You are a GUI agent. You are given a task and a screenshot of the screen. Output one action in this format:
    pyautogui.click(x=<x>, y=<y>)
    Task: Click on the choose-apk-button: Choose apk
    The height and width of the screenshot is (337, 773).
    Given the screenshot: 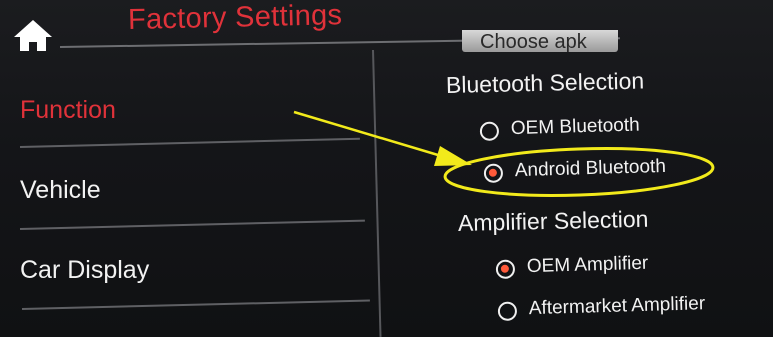 What is the action you would take?
    pyautogui.click(x=540, y=41)
    